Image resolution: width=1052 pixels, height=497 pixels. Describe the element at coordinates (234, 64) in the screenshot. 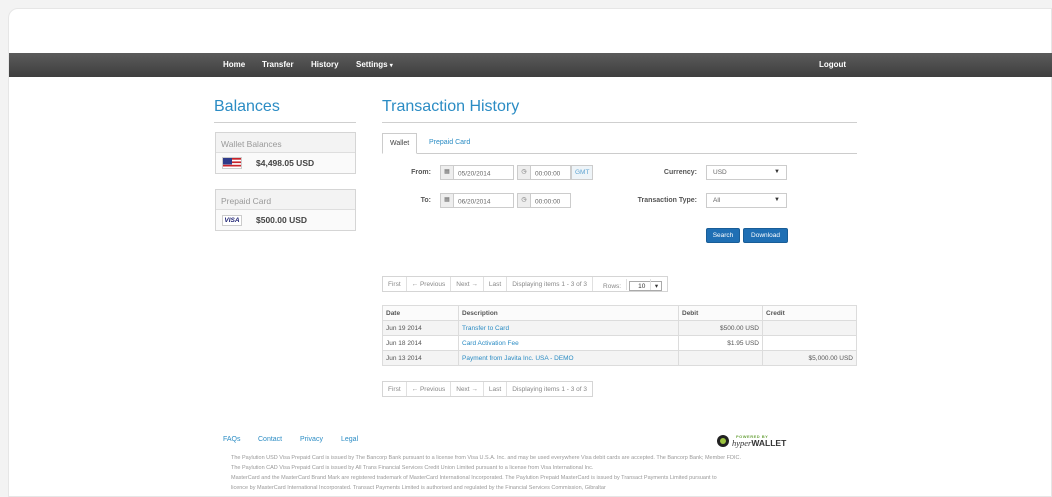

I see `nav-home: Home` at that location.